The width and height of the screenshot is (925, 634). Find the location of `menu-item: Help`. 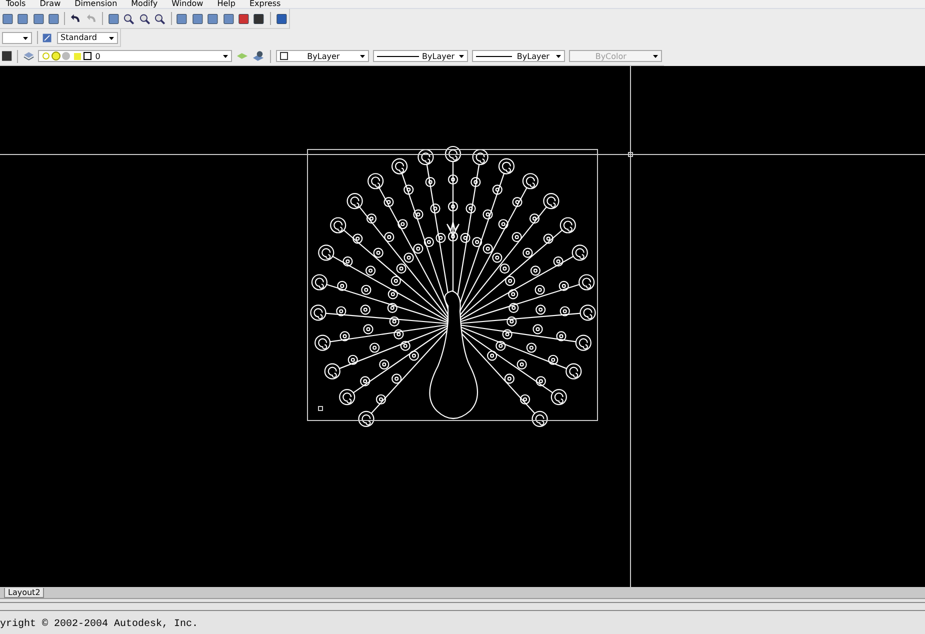

menu-item: Help is located at coordinates (226, 4).